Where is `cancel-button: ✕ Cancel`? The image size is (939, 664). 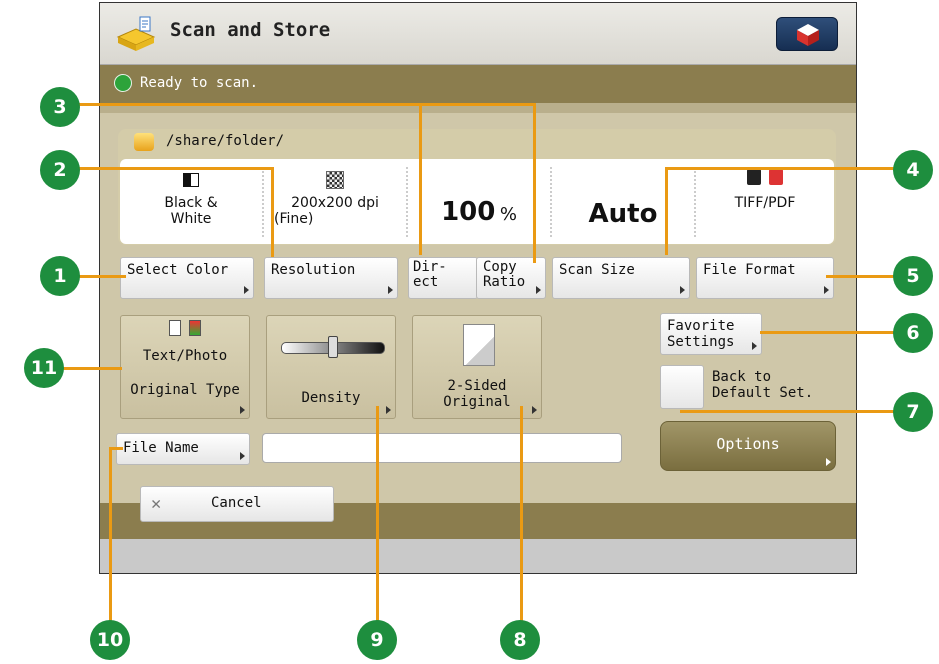 cancel-button: ✕ Cancel is located at coordinates (237, 504).